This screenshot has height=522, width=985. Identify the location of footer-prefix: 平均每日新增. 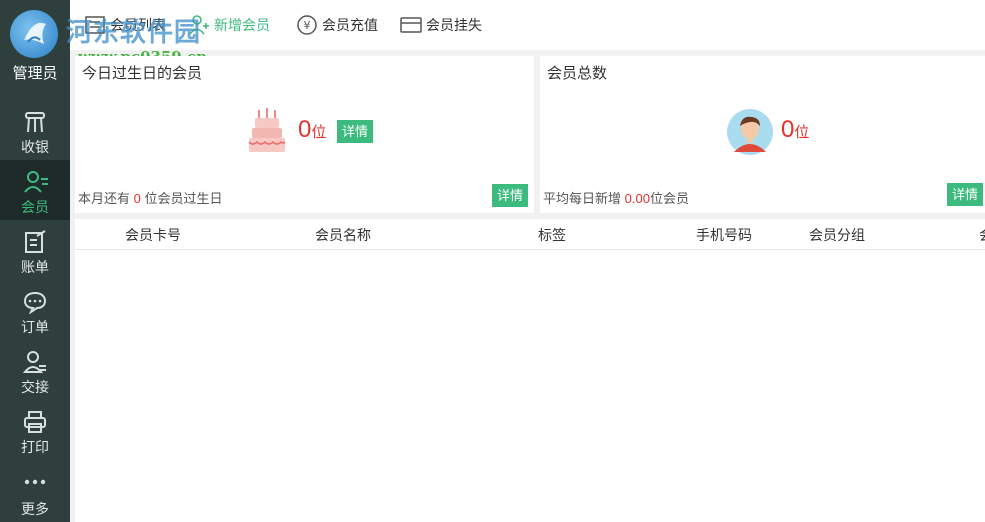
(582, 198).